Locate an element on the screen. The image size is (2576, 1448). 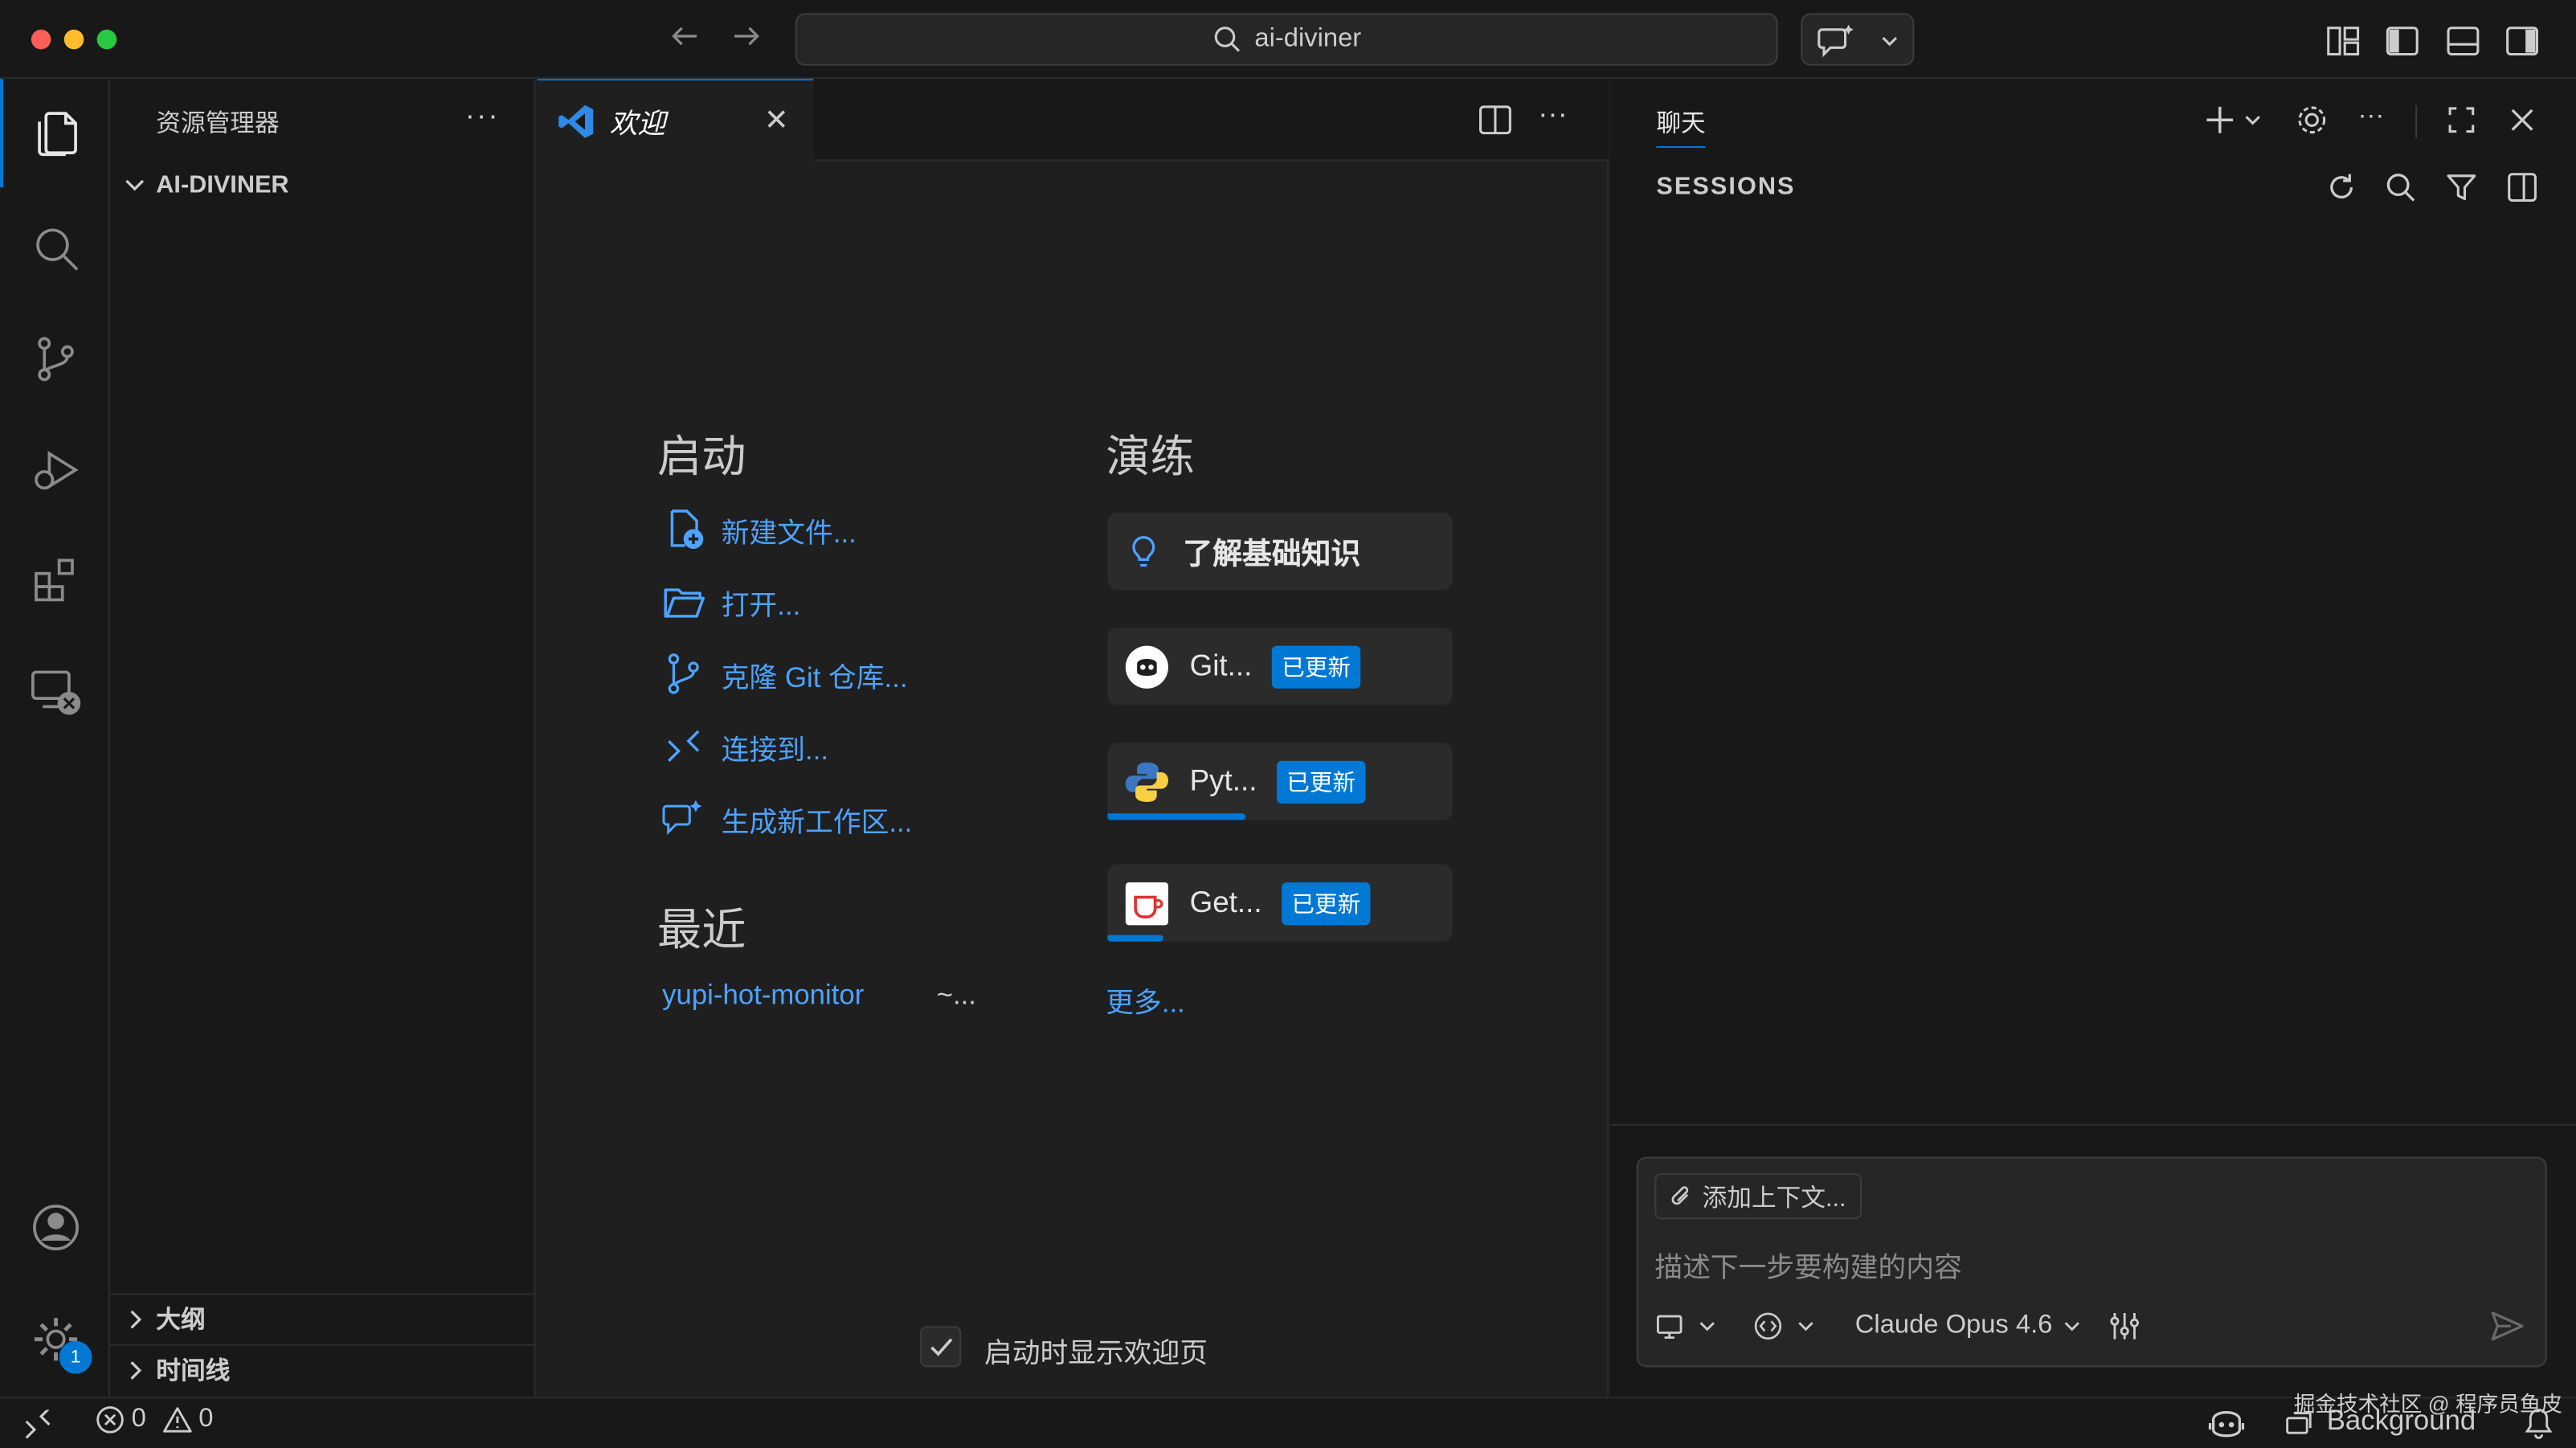
timeline-label: 时间线 is located at coordinates (193, 1371).